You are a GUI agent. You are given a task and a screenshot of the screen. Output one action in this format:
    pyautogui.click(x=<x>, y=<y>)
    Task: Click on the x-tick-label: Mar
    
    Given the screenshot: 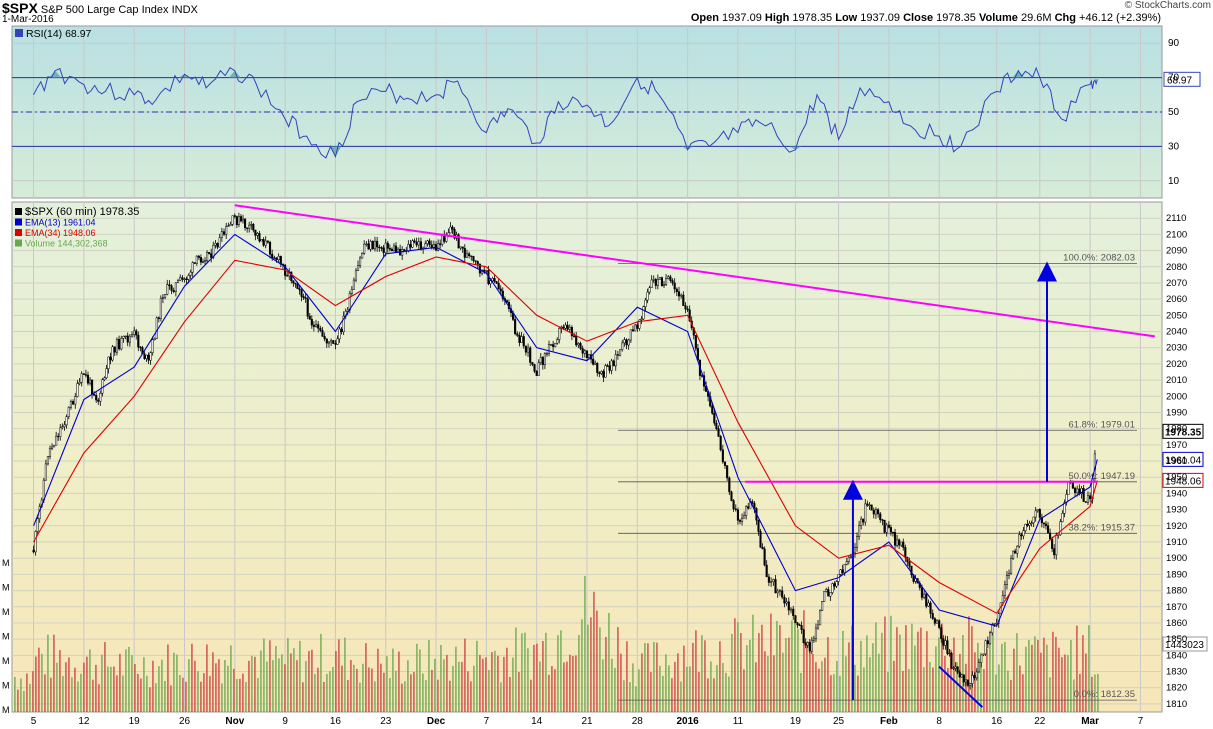 What is the action you would take?
    pyautogui.click(x=1090, y=721)
    